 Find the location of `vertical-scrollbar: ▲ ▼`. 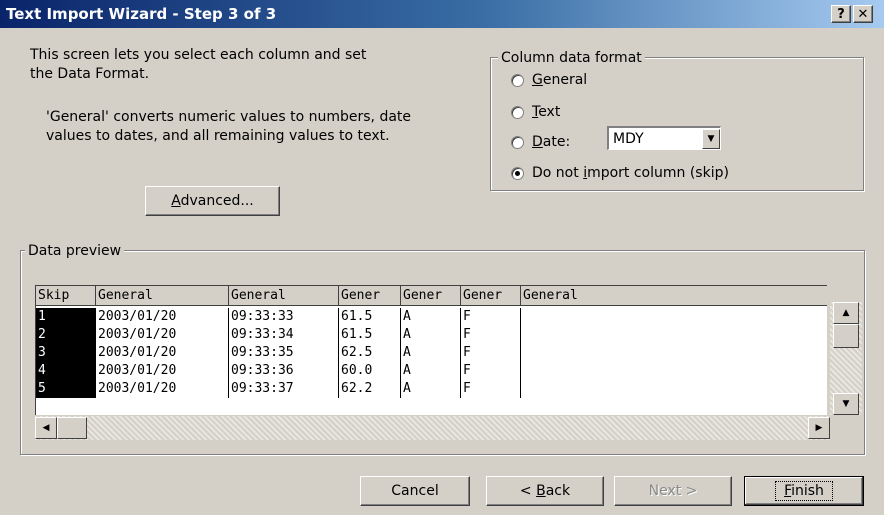

vertical-scrollbar: ▲ ▼ is located at coordinates (846, 358).